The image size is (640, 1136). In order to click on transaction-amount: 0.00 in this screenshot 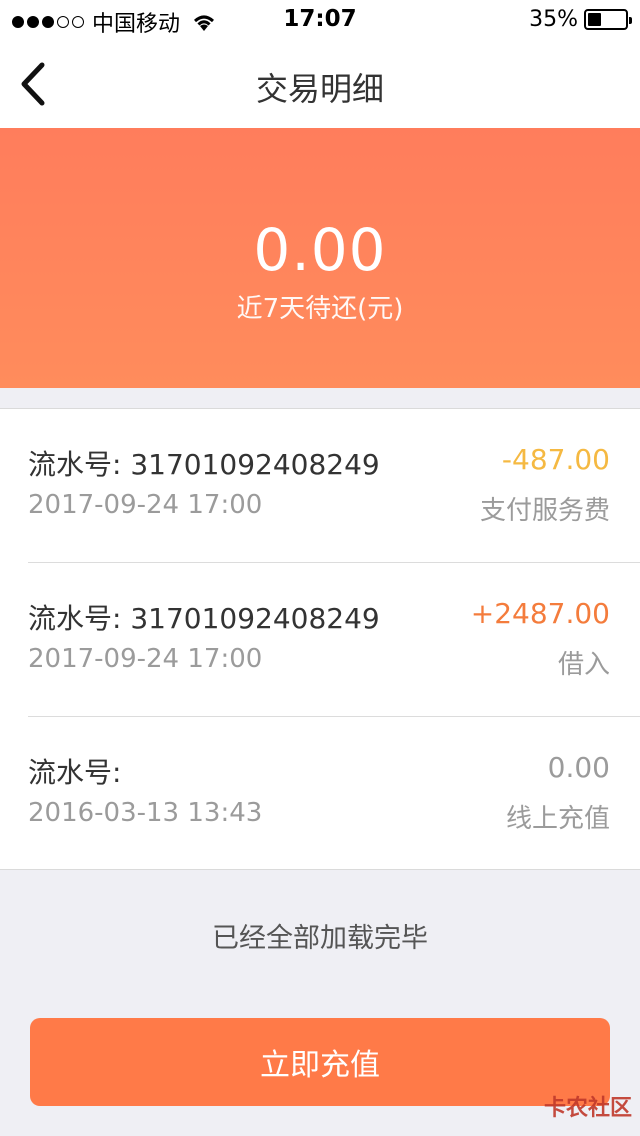, I will do `click(578, 767)`.